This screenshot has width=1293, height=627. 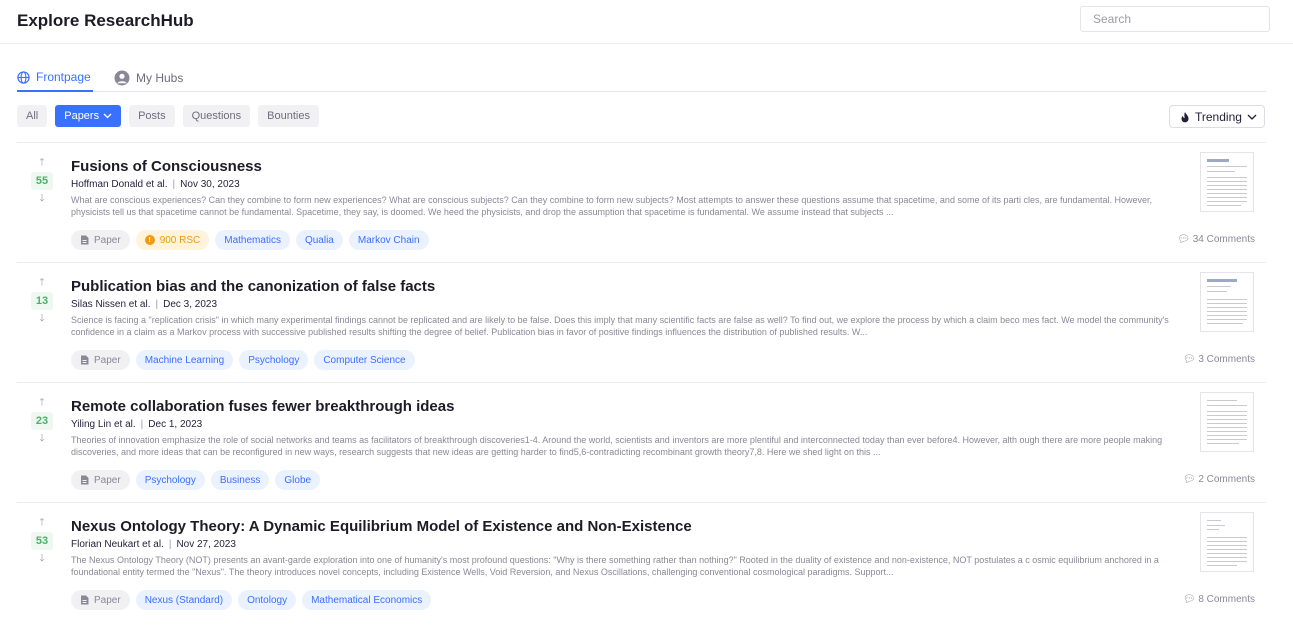 I want to click on comments-link: 💬︎ 3 Comments, so click(x=1216, y=359).